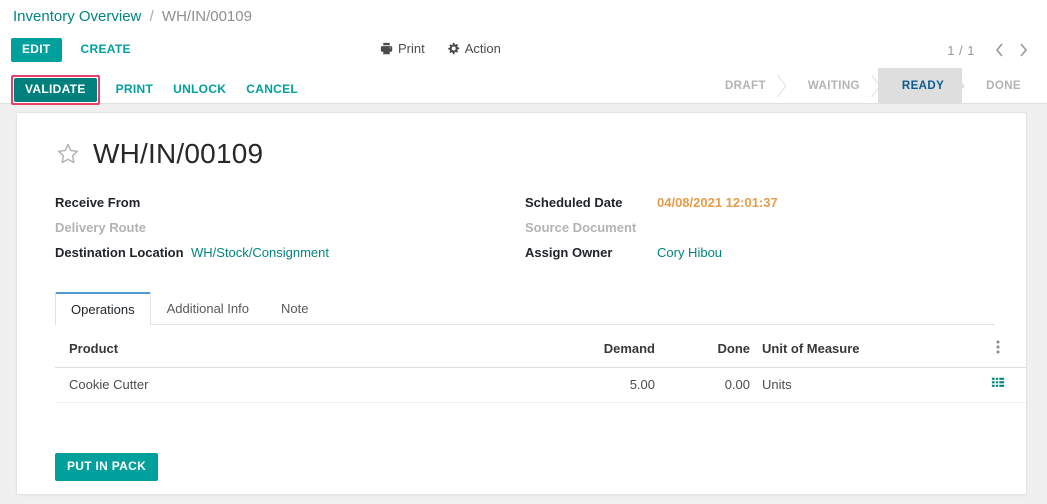 This screenshot has height=504, width=1047. What do you see at coordinates (260, 252) in the screenshot?
I see `field-value-link: WH/Stock/Consignment` at bounding box center [260, 252].